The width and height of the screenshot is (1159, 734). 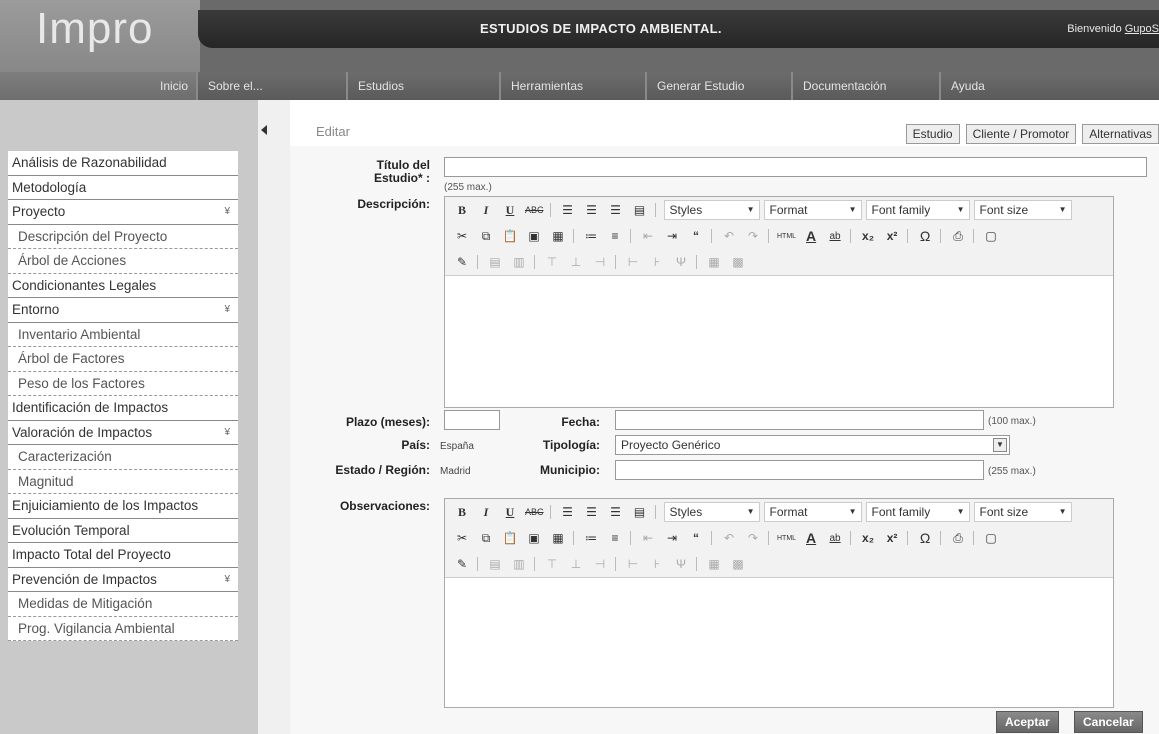 What do you see at coordinates (799, 470) in the screenshot?
I see `municipio-input` at bounding box center [799, 470].